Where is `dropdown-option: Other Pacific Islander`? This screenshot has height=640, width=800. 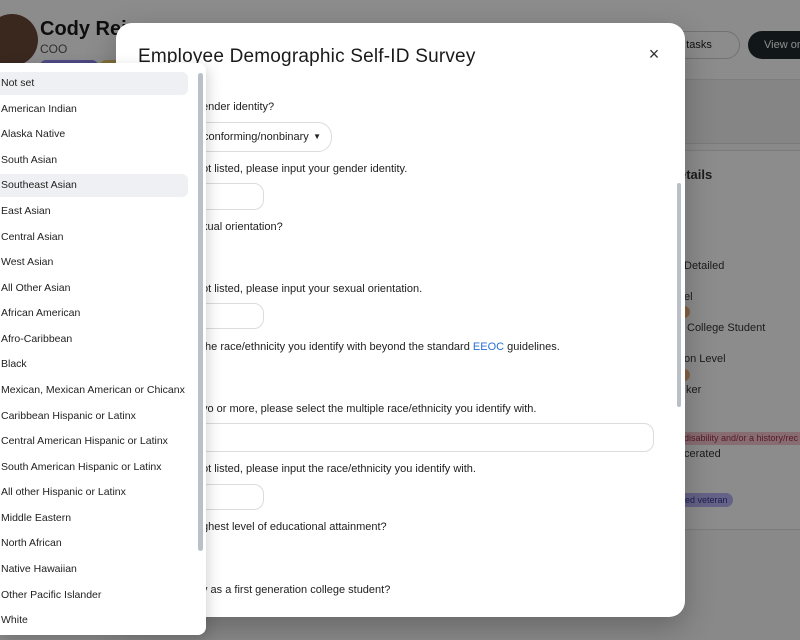
dropdown-option: Other Pacific Islander is located at coordinates (94, 595).